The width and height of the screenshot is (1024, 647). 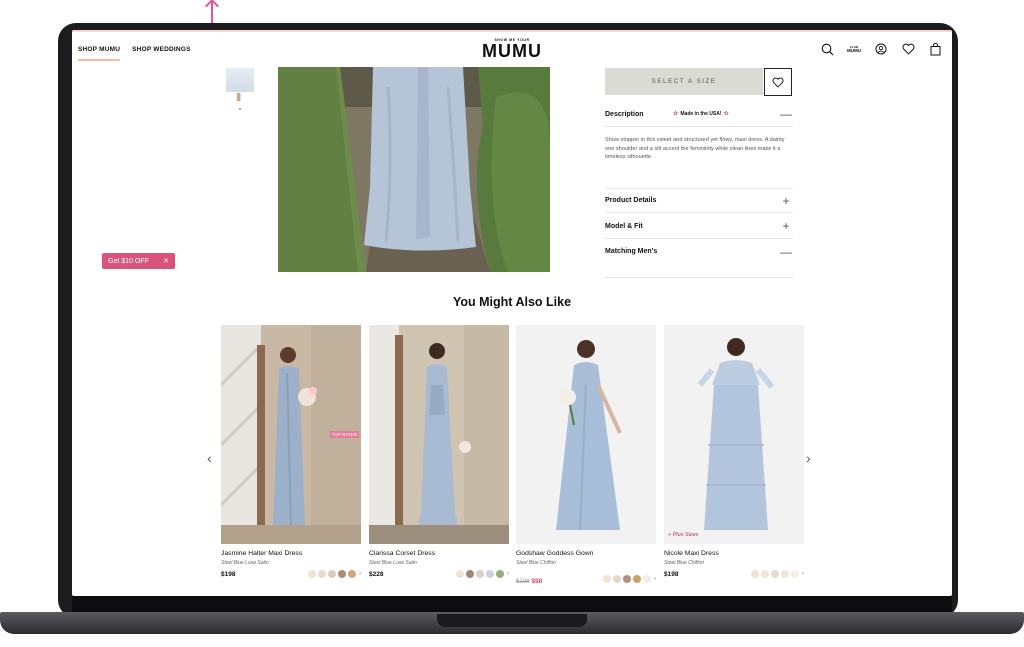 What do you see at coordinates (166, 261) in the screenshot?
I see `close-icon: ✕` at bounding box center [166, 261].